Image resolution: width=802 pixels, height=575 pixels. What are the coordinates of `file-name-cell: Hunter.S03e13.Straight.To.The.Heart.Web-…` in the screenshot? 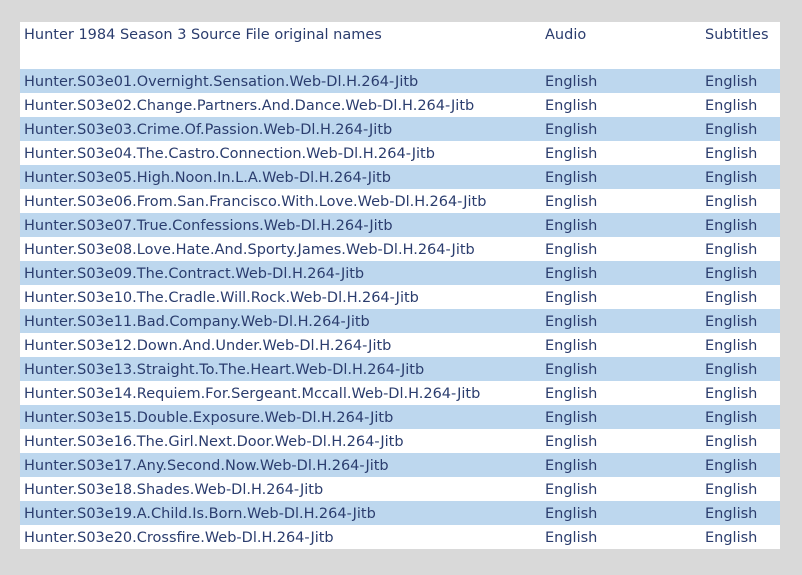 It's located at (224, 370).